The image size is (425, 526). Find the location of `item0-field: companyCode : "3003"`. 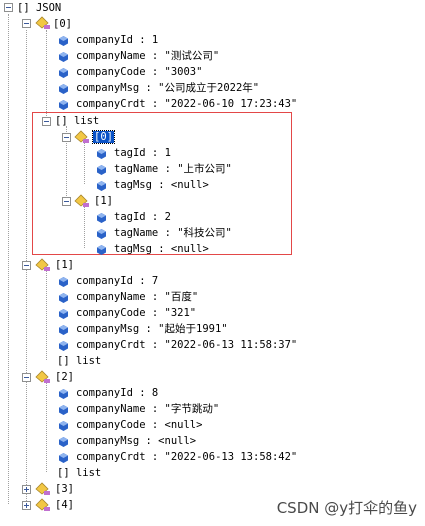

item0-field: companyCode : "3003" is located at coordinates (139, 72).